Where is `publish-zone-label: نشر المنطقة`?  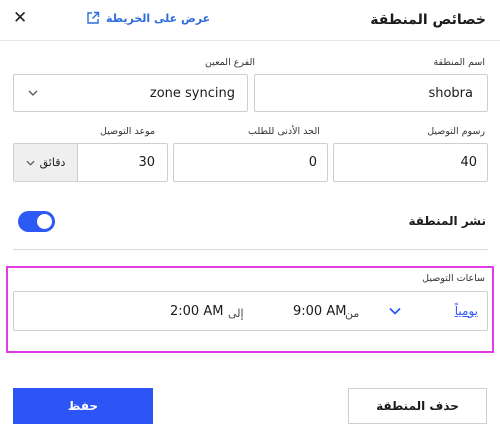
publish-zone-label: نشر المنطقة is located at coordinates (447, 221).